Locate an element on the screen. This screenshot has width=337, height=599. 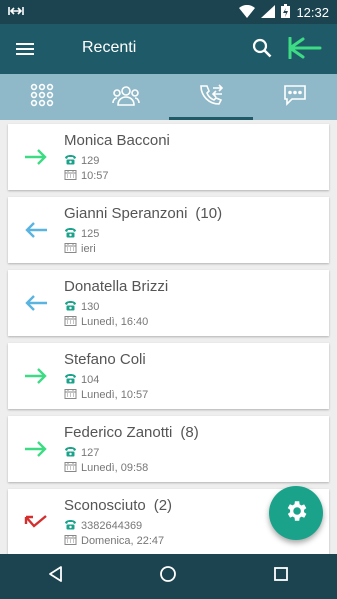
page-title: Recenti is located at coordinates (109, 47).